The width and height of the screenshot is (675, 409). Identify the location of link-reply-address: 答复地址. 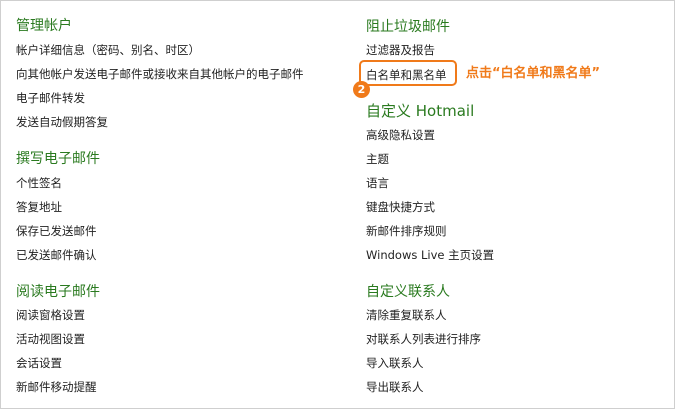
(39, 207).